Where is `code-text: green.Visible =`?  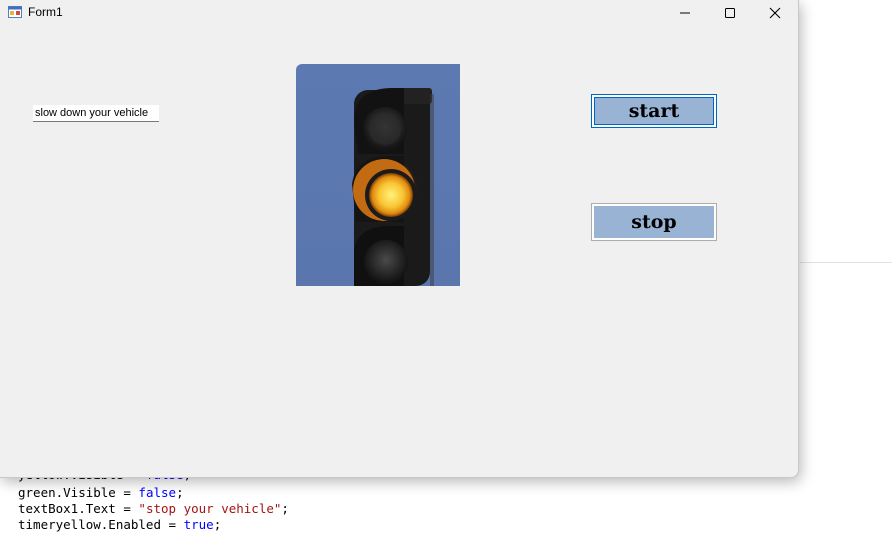 code-text: green.Visible = is located at coordinates (78, 492).